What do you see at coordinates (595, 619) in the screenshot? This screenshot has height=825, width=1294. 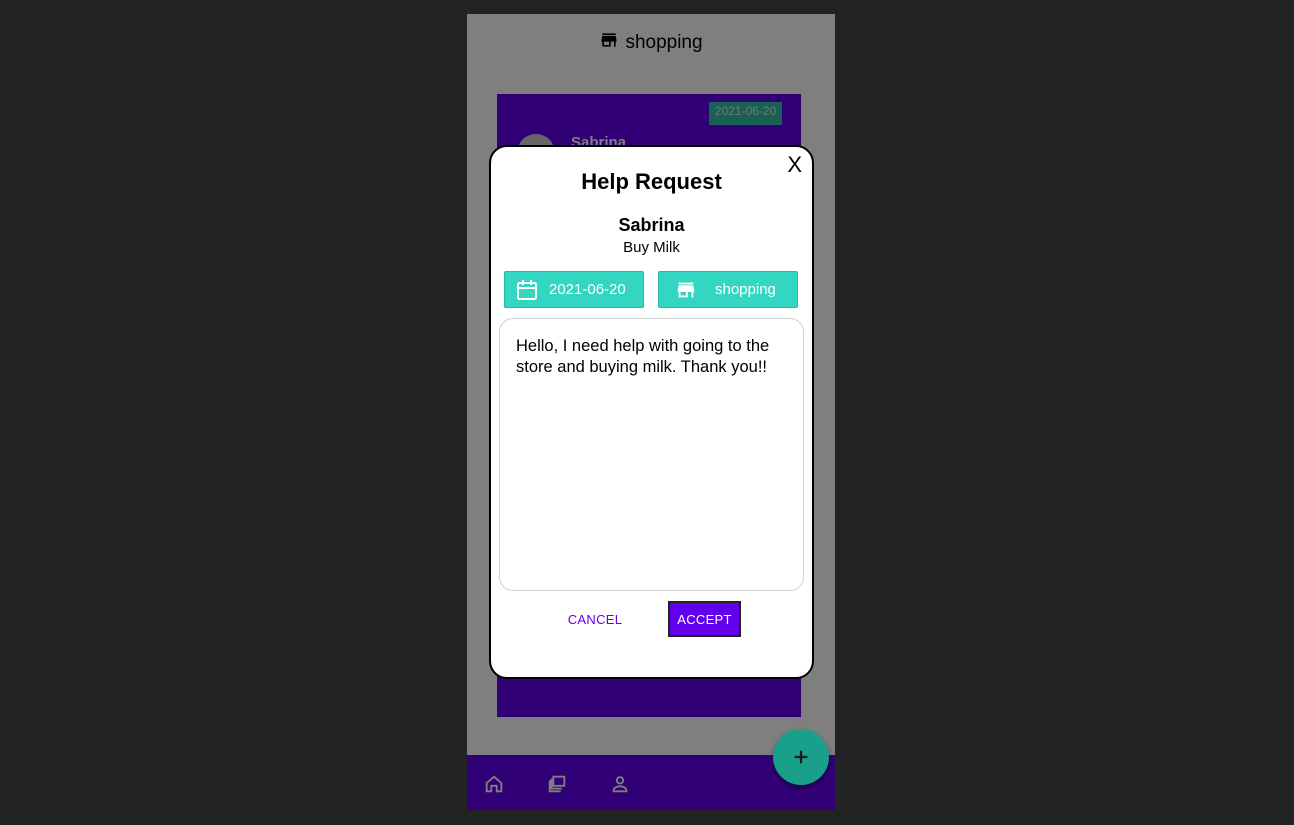 I see `cancel-button: CANCEL` at bounding box center [595, 619].